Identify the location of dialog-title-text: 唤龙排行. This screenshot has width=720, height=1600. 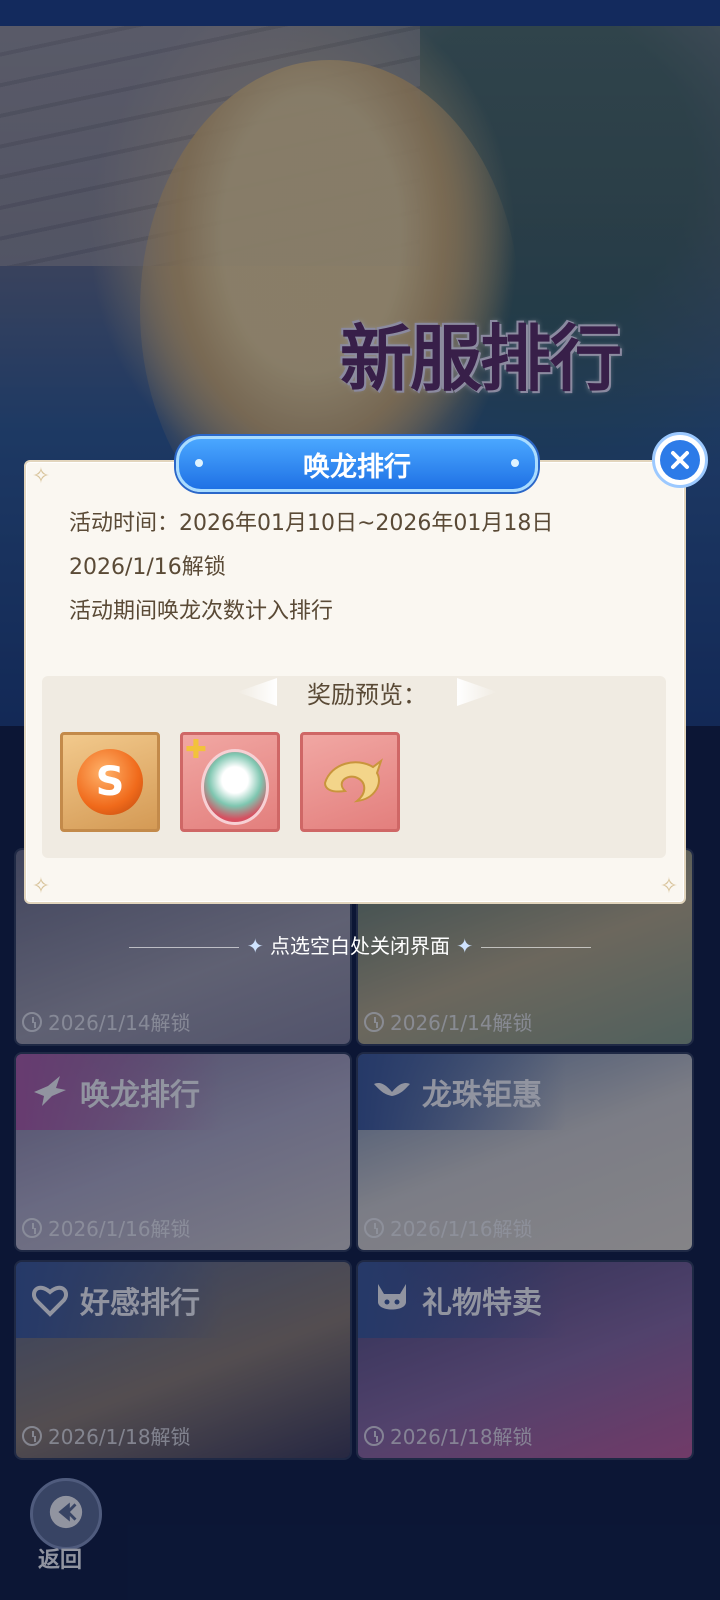
(357, 467).